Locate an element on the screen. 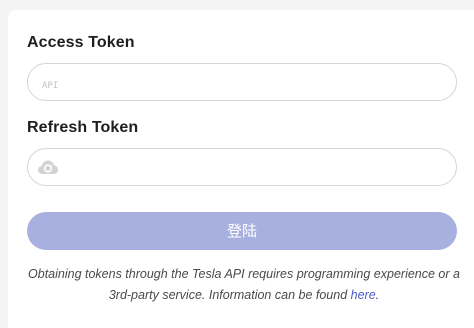 The image size is (474, 328). refresh-token-field-wrapper is located at coordinates (242, 167).